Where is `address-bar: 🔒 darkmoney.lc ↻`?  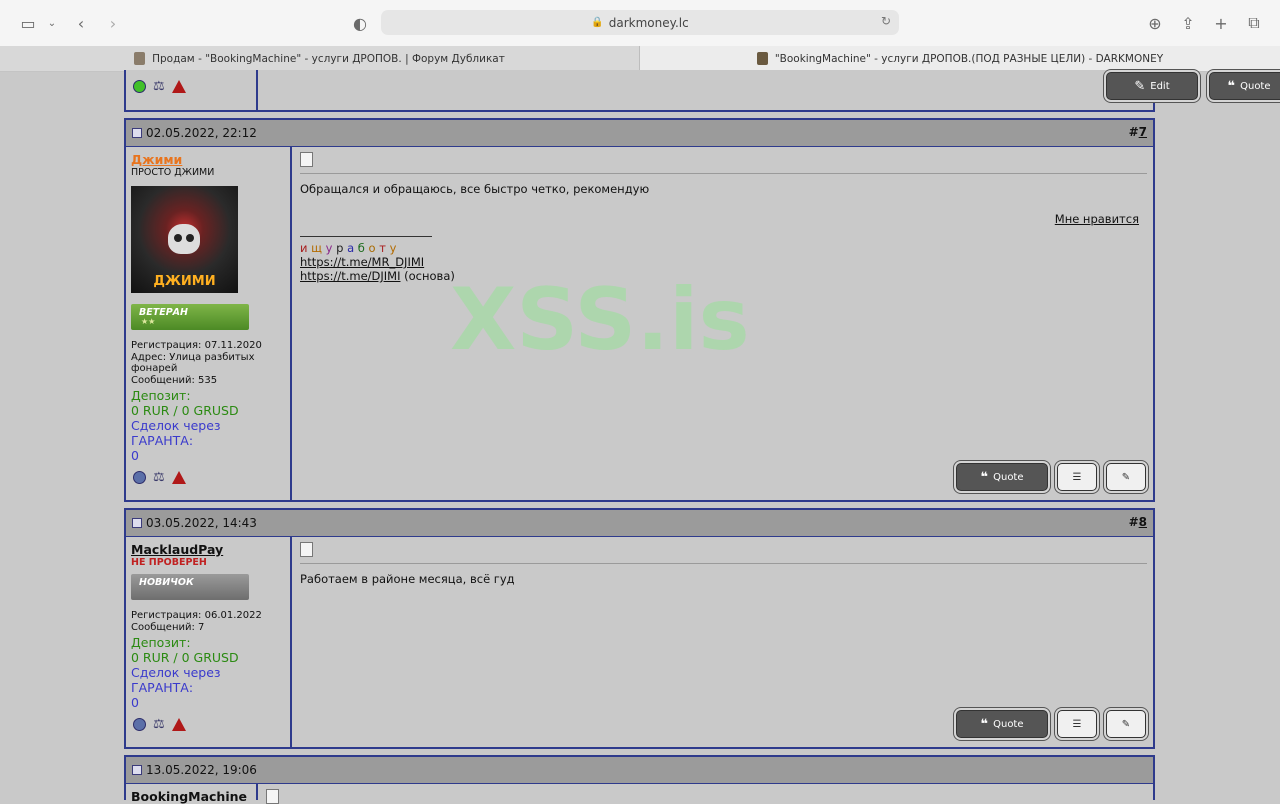
address-bar: 🔒 darkmoney.lc ↻ is located at coordinates (640, 22).